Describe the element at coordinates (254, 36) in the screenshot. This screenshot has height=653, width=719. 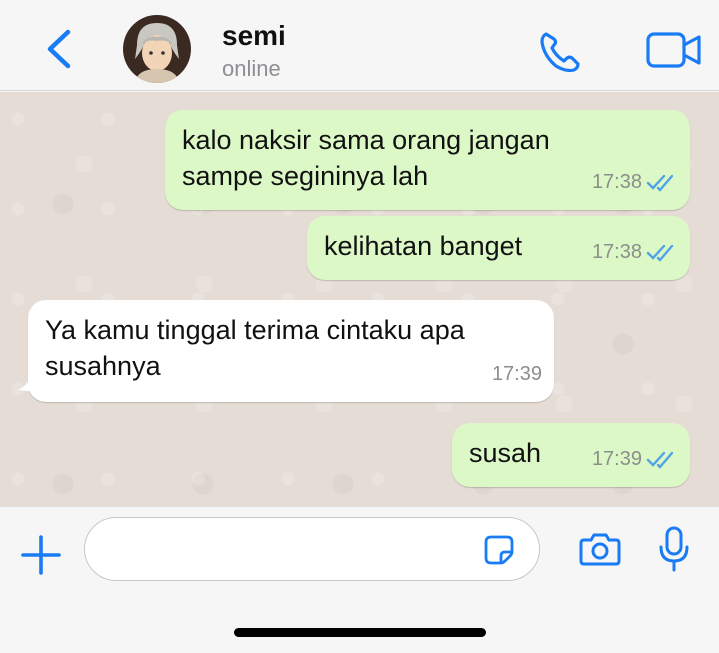
I see `contact-name: semi` at that location.